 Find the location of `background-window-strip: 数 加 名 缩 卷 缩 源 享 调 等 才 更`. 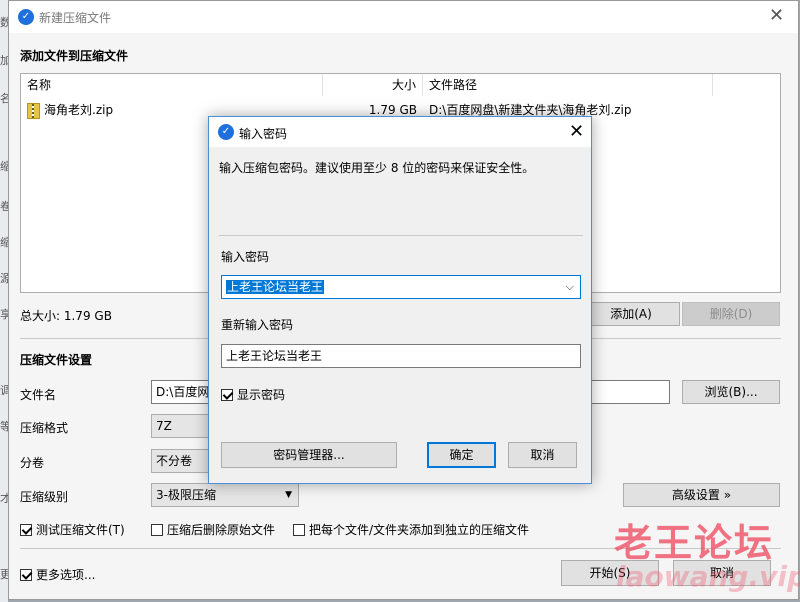

background-window-strip: 数 加 名 缩 卷 缩 源 享 调 等 才 更 is located at coordinates (4, 301).